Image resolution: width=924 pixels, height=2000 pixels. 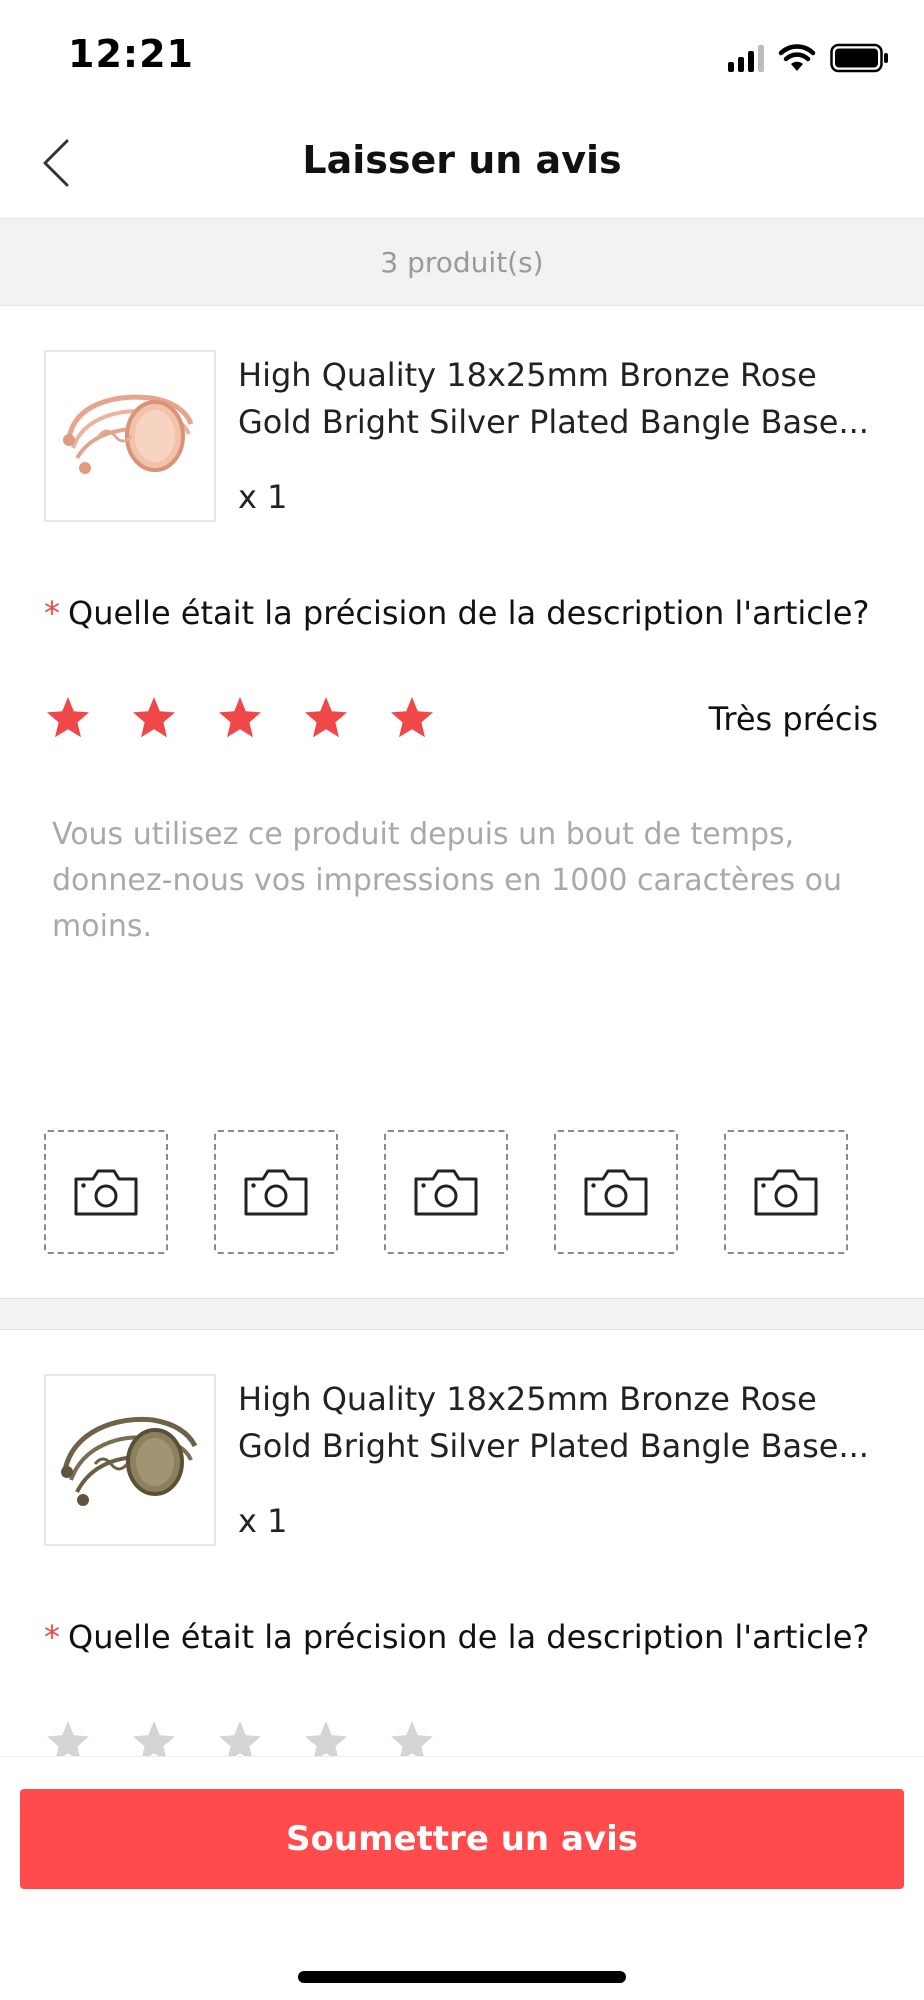 I want to click on wifi-icon, so click(x=797, y=57).